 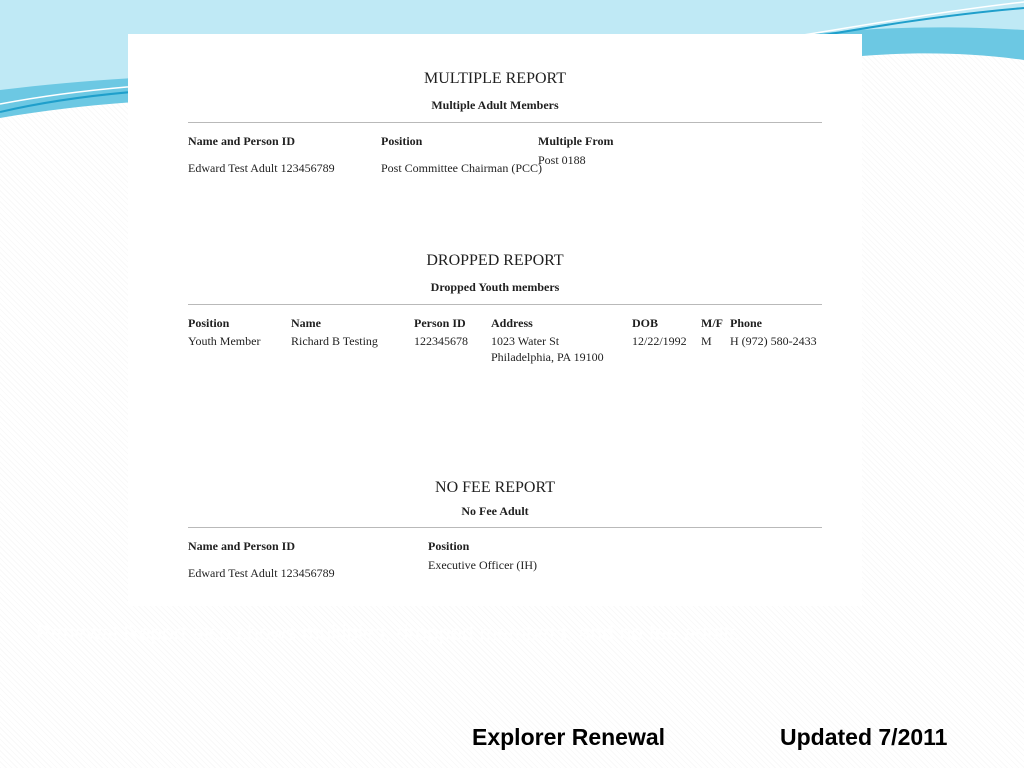 What do you see at coordinates (659, 341) in the screenshot?
I see `dropped-row-dob: 12/22/1992` at bounding box center [659, 341].